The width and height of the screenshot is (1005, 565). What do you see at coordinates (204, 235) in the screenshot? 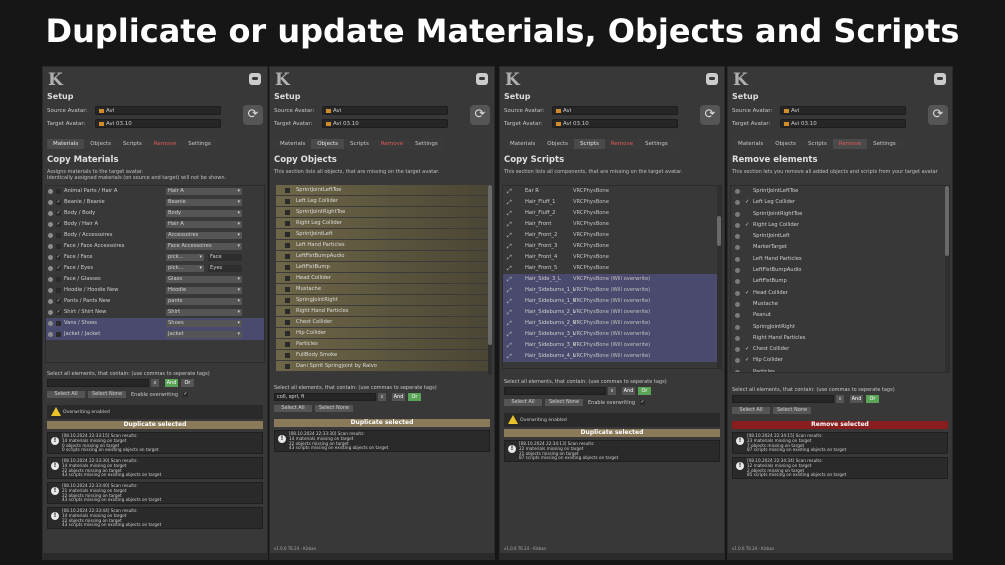
I see `material-dropdown: Accessoires` at bounding box center [204, 235].